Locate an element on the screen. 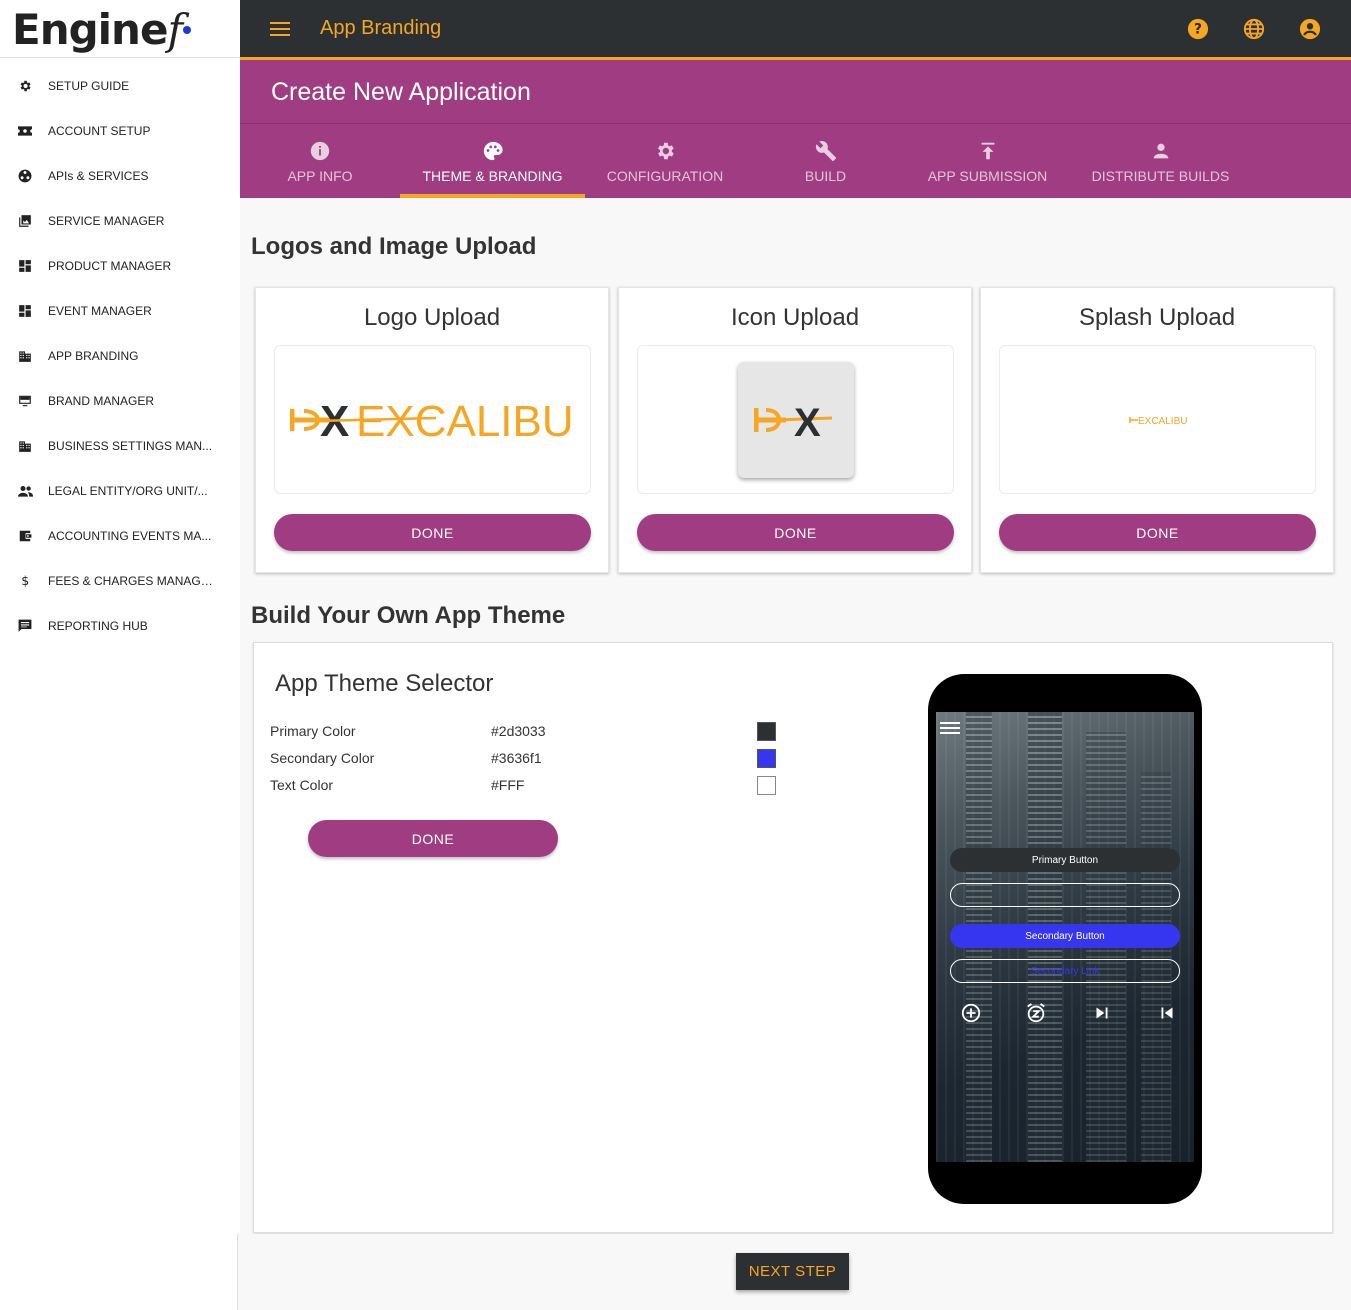  sidebar-item-brand-manager: BRAND MANAGER is located at coordinates (120, 400).